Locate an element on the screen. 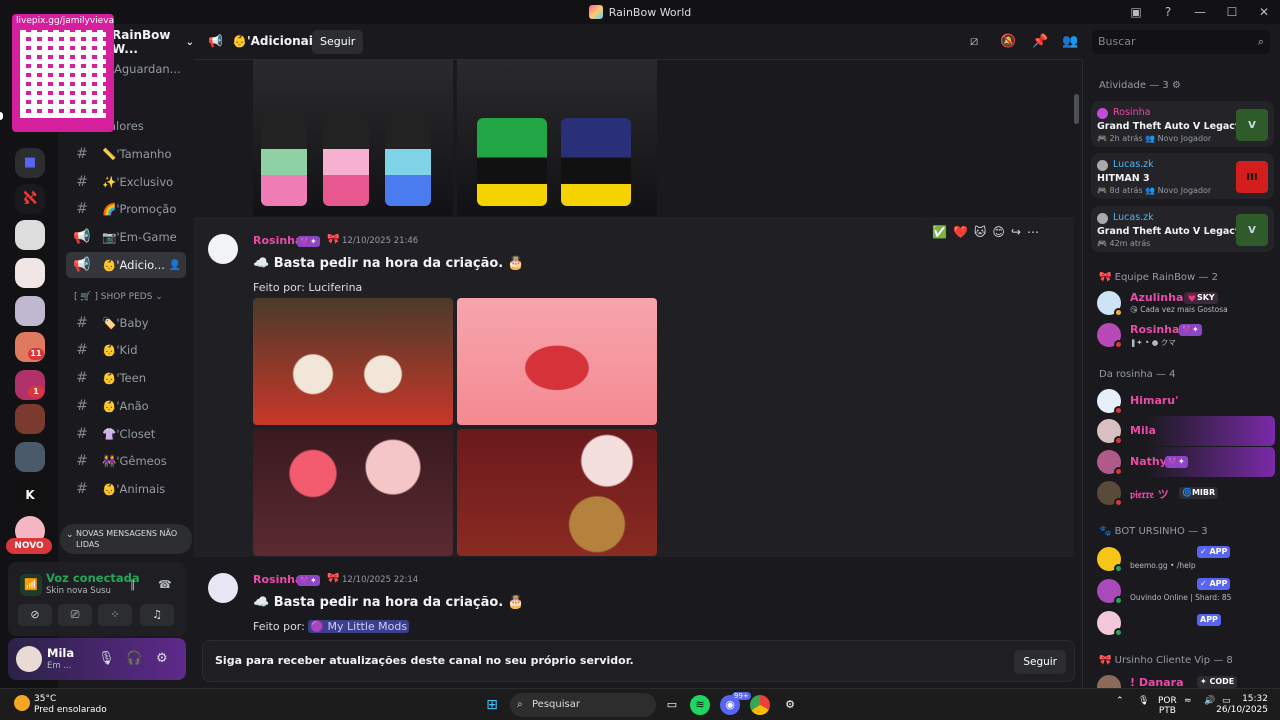 The height and width of the screenshot is (720, 1280). windows-start-icon: ⊞ is located at coordinates (492, 705).